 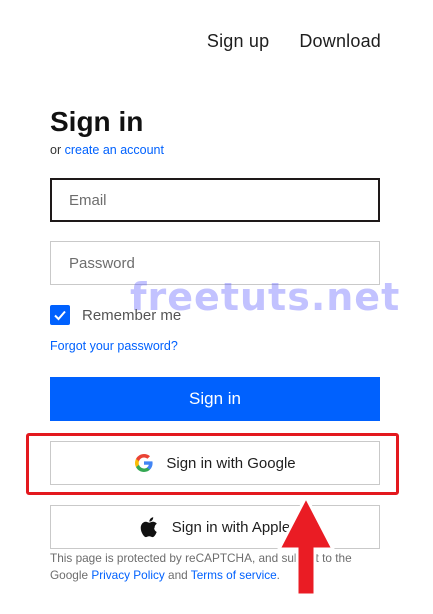 I want to click on remember-me: Remember me, so click(x=115, y=315).